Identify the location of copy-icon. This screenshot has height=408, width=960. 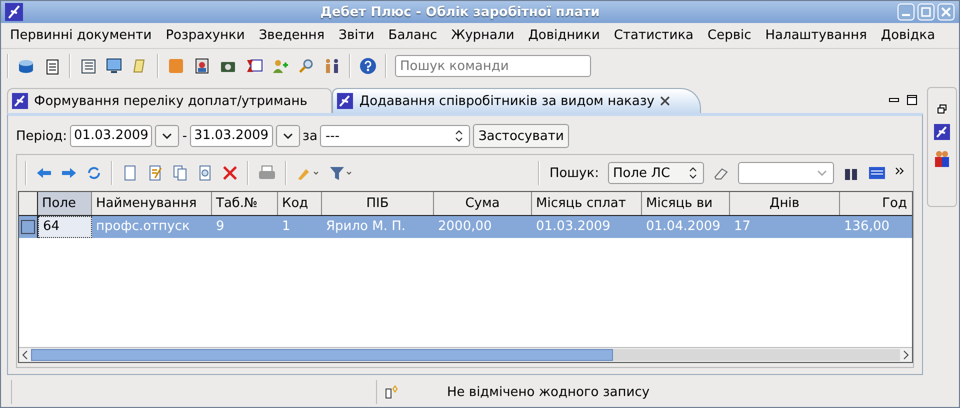
(180, 173).